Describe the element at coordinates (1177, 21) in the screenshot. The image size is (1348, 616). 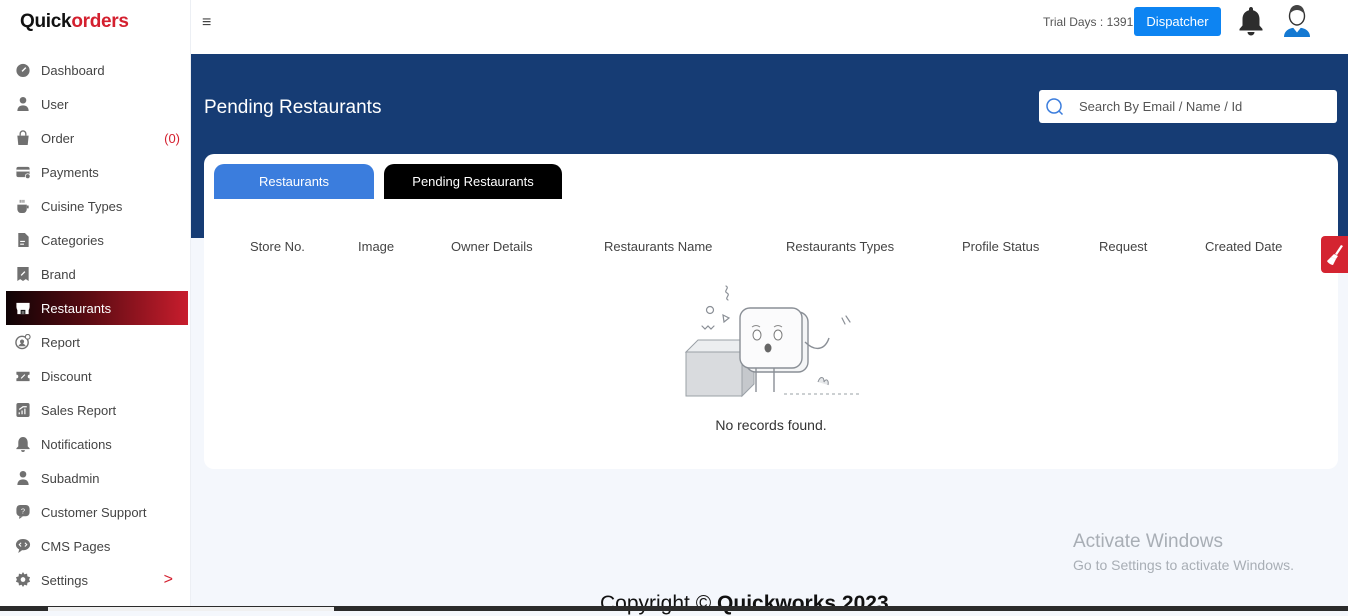
I see `dispatcher-button: Dispatcher` at that location.